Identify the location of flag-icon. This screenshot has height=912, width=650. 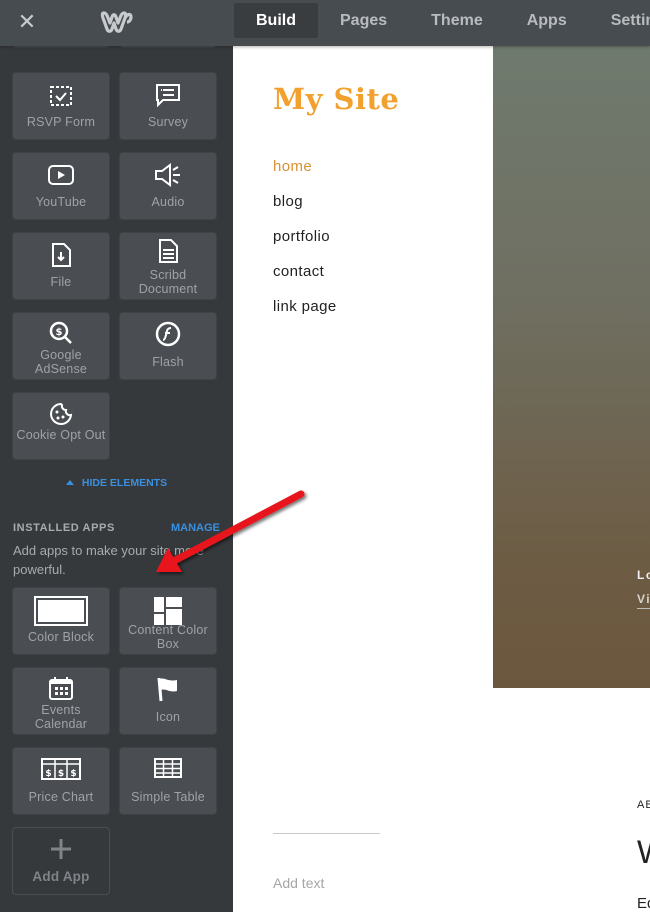
(168, 689).